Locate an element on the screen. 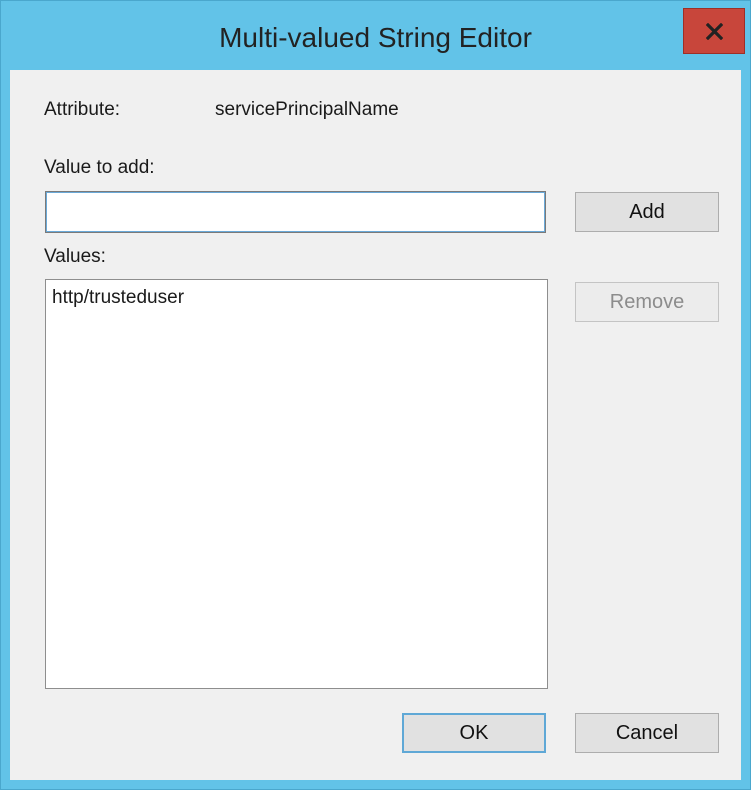 The width and height of the screenshot is (751, 793). values-label: Values: is located at coordinates (75, 256).